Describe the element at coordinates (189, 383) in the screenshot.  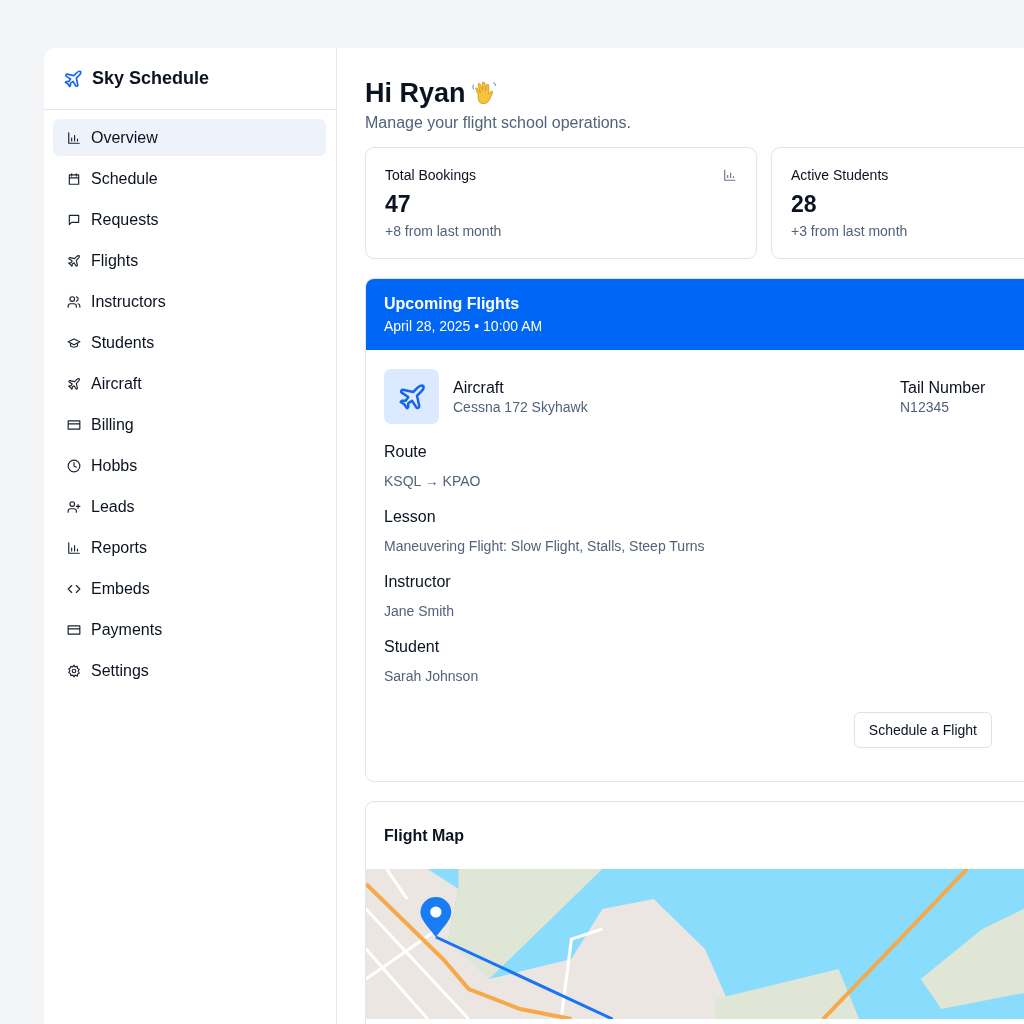
I see `sidebar-item: Aircraft` at that location.